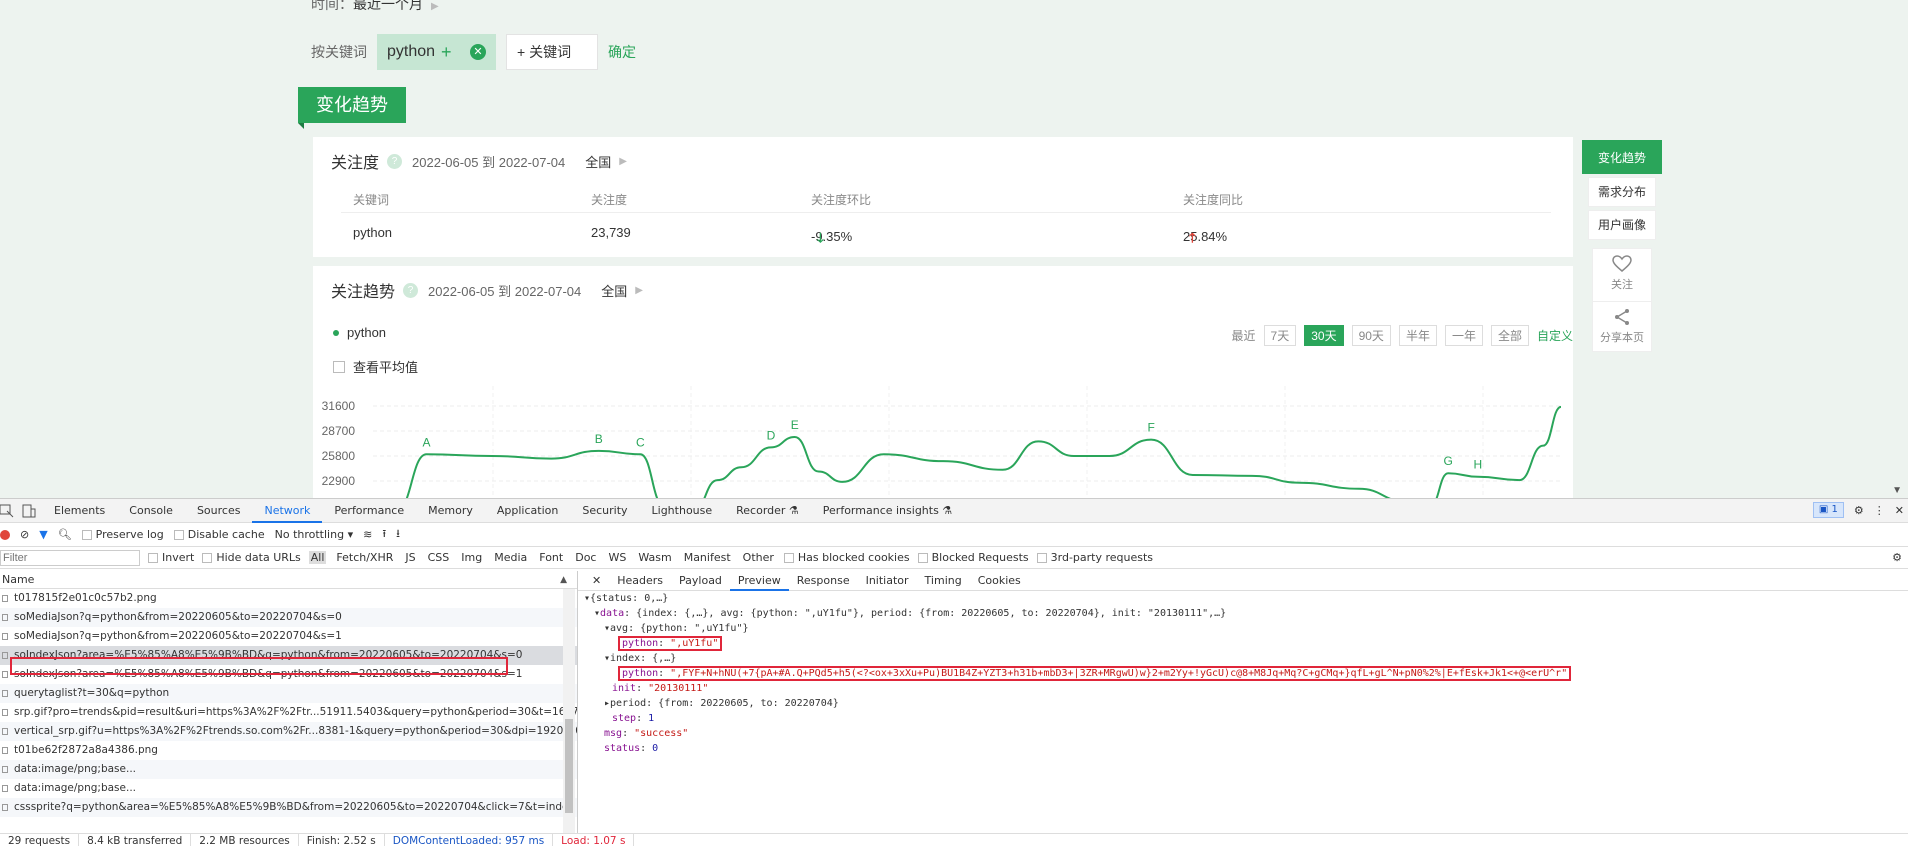 This screenshot has height=846, width=1908. Describe the element at coordinates (1246, 658) in the screenshot. I see `preview-index: ▾index: {,…}` at that location.